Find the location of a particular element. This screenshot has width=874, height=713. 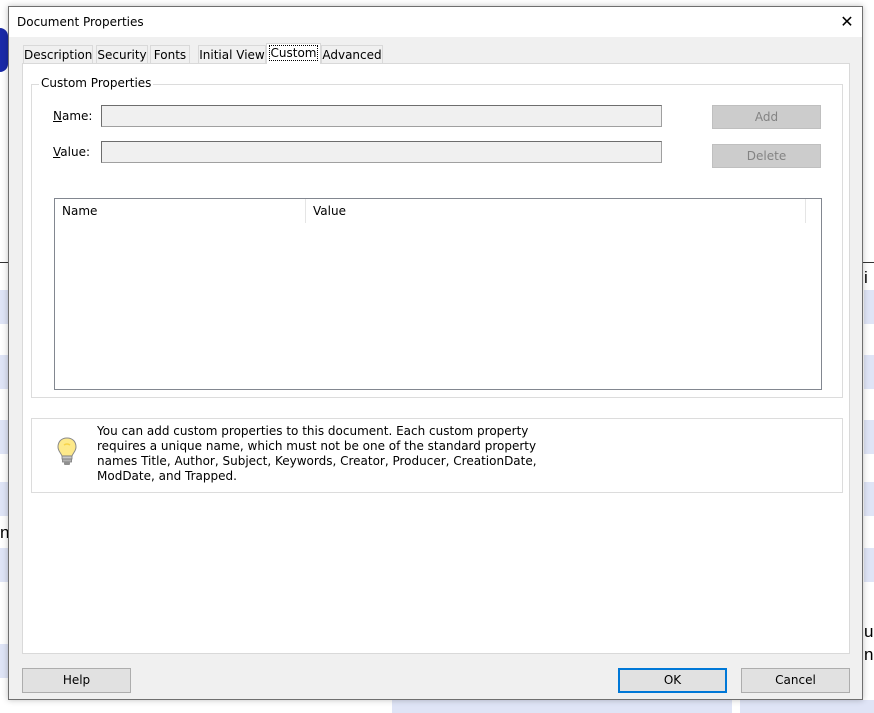

tab-label: Advanced is located at coordinates (352, 55).